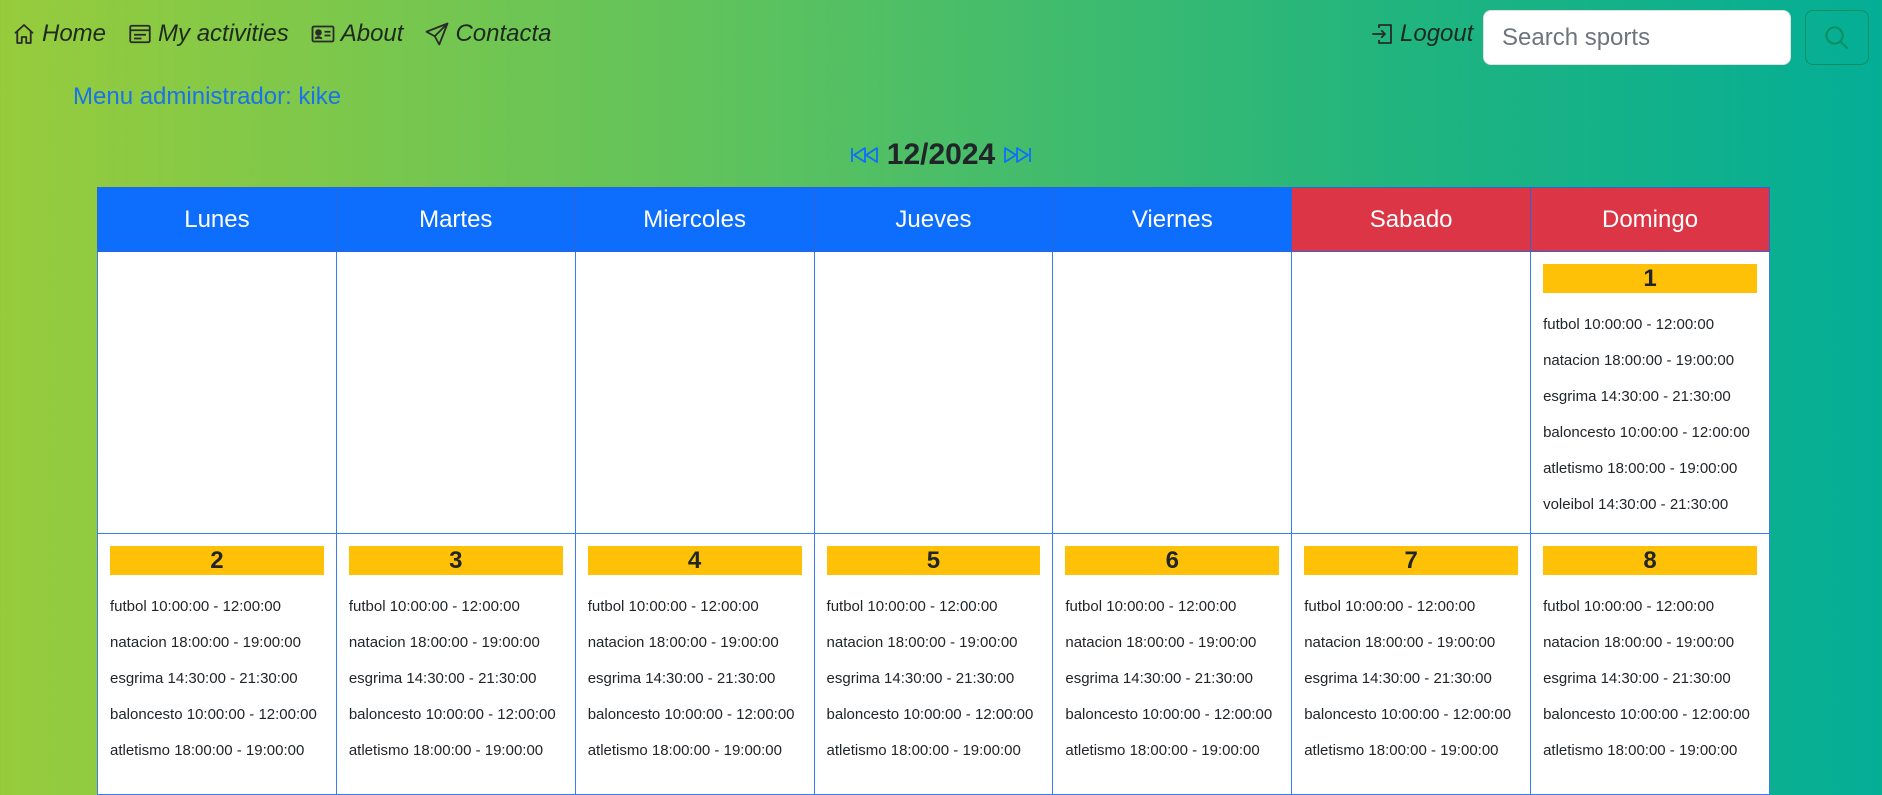  What do you see at coordinates (1172, 560) in the screenshot?
I see `day-number: 6` at bounding box center [1172, 560].